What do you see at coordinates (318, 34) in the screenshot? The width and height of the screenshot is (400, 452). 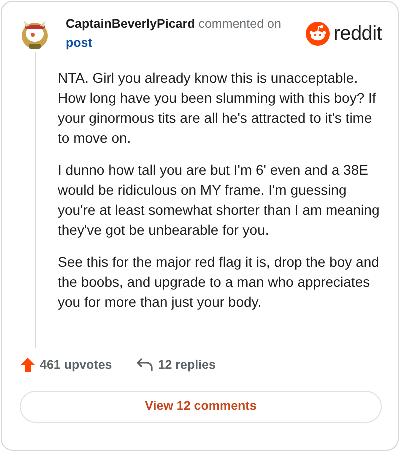 I see `logo-icon` at bounding box center [318, 34].